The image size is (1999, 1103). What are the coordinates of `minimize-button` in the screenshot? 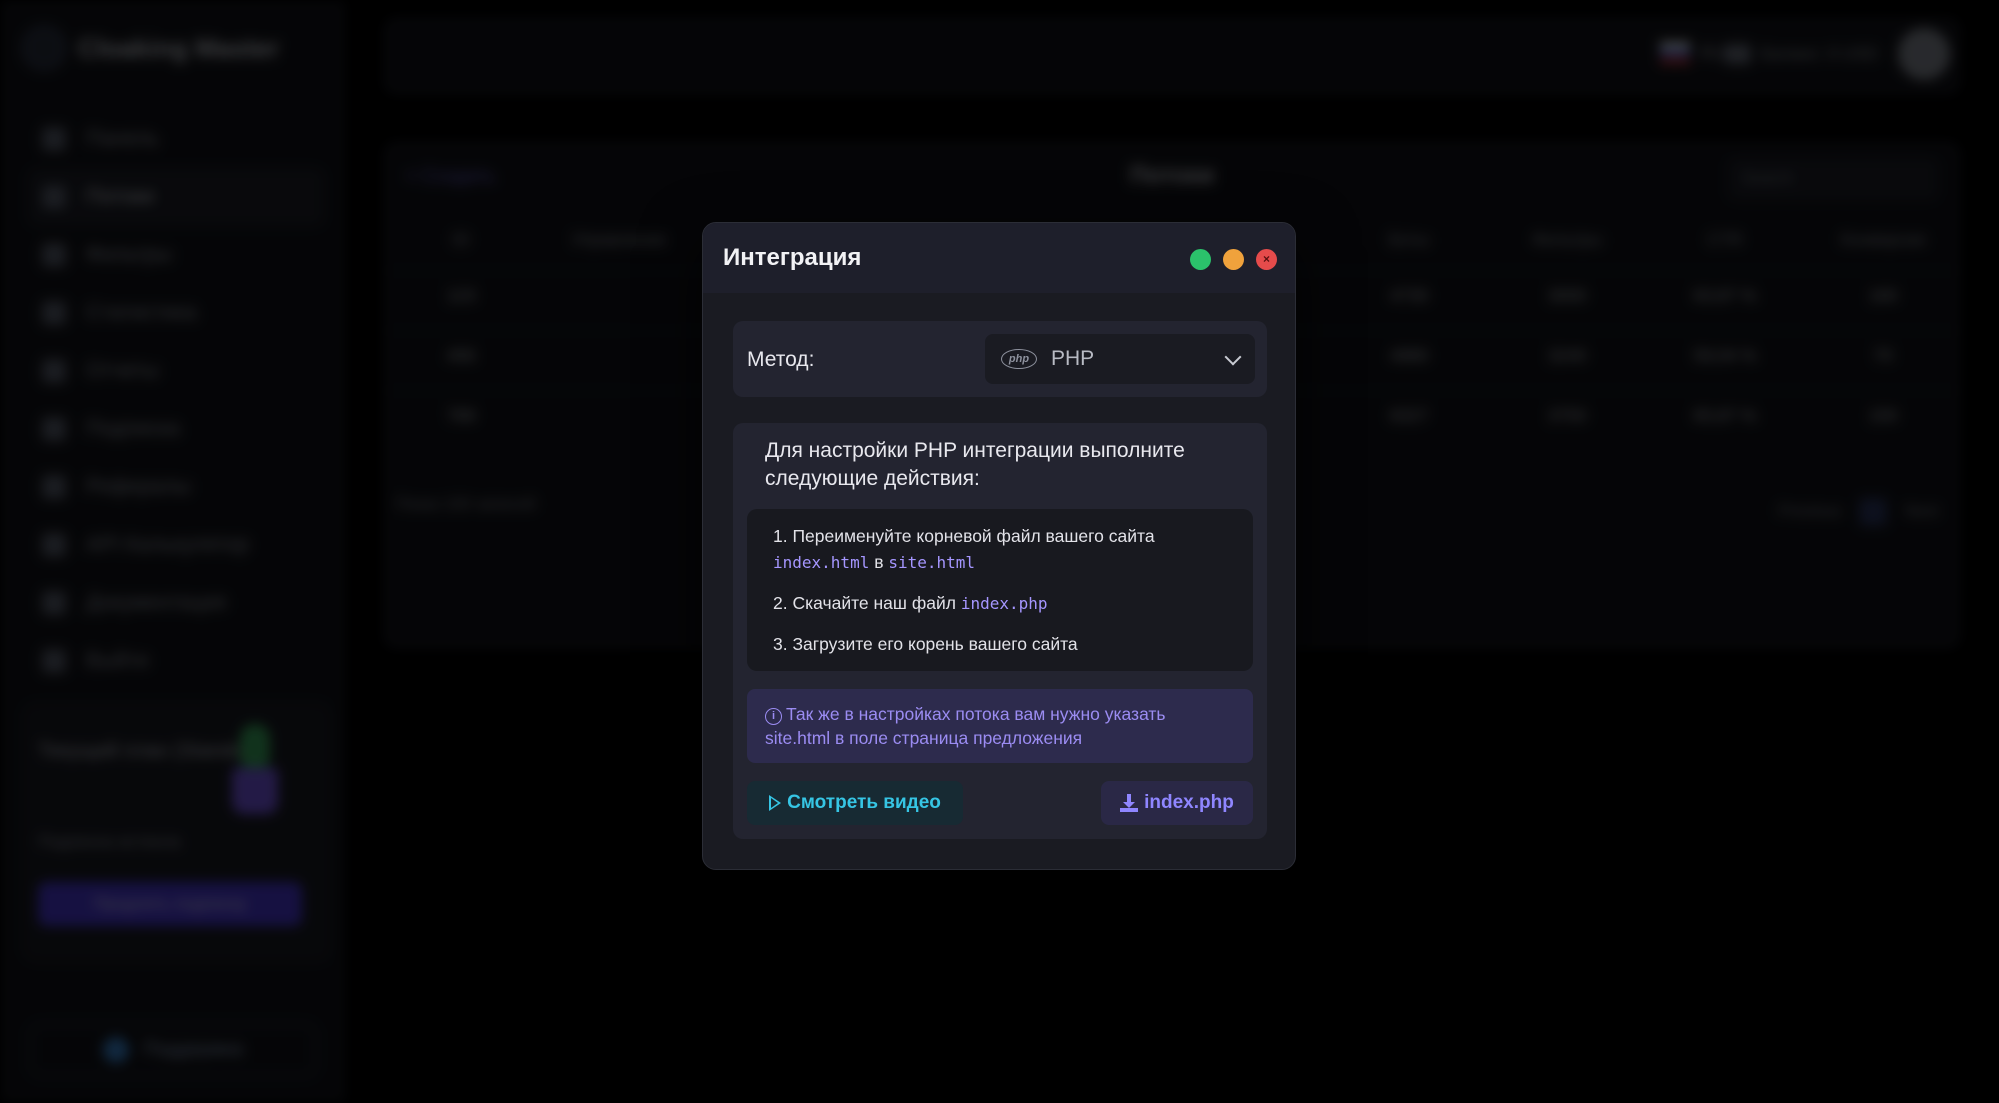 It's located at (1233, 259).